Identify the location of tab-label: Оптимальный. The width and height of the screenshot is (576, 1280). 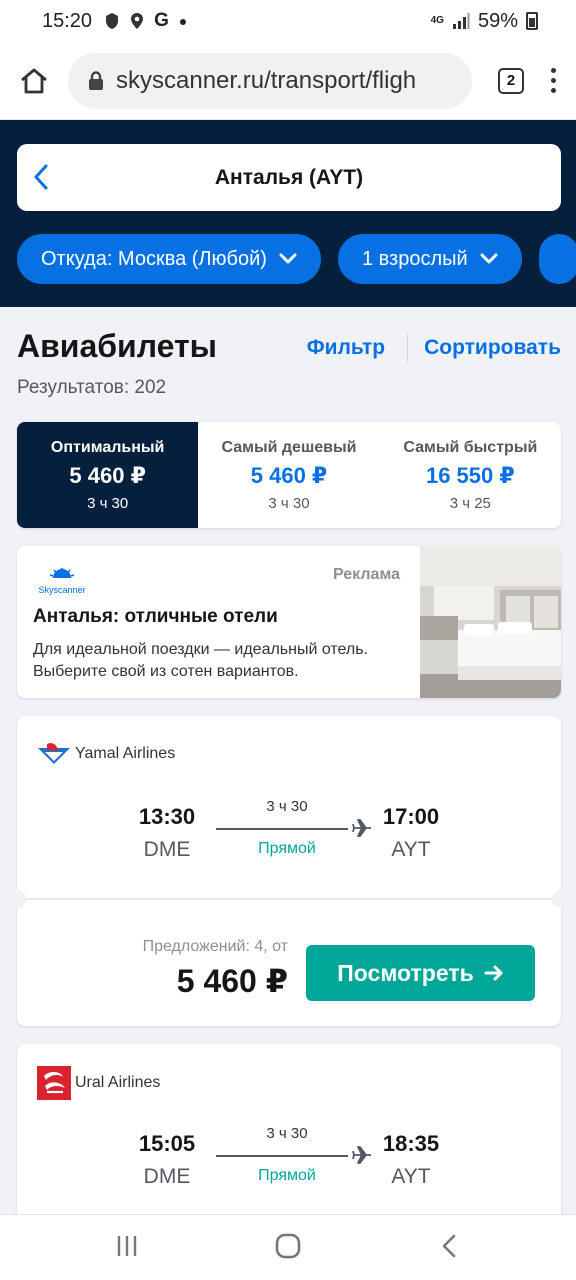
(107, 447).